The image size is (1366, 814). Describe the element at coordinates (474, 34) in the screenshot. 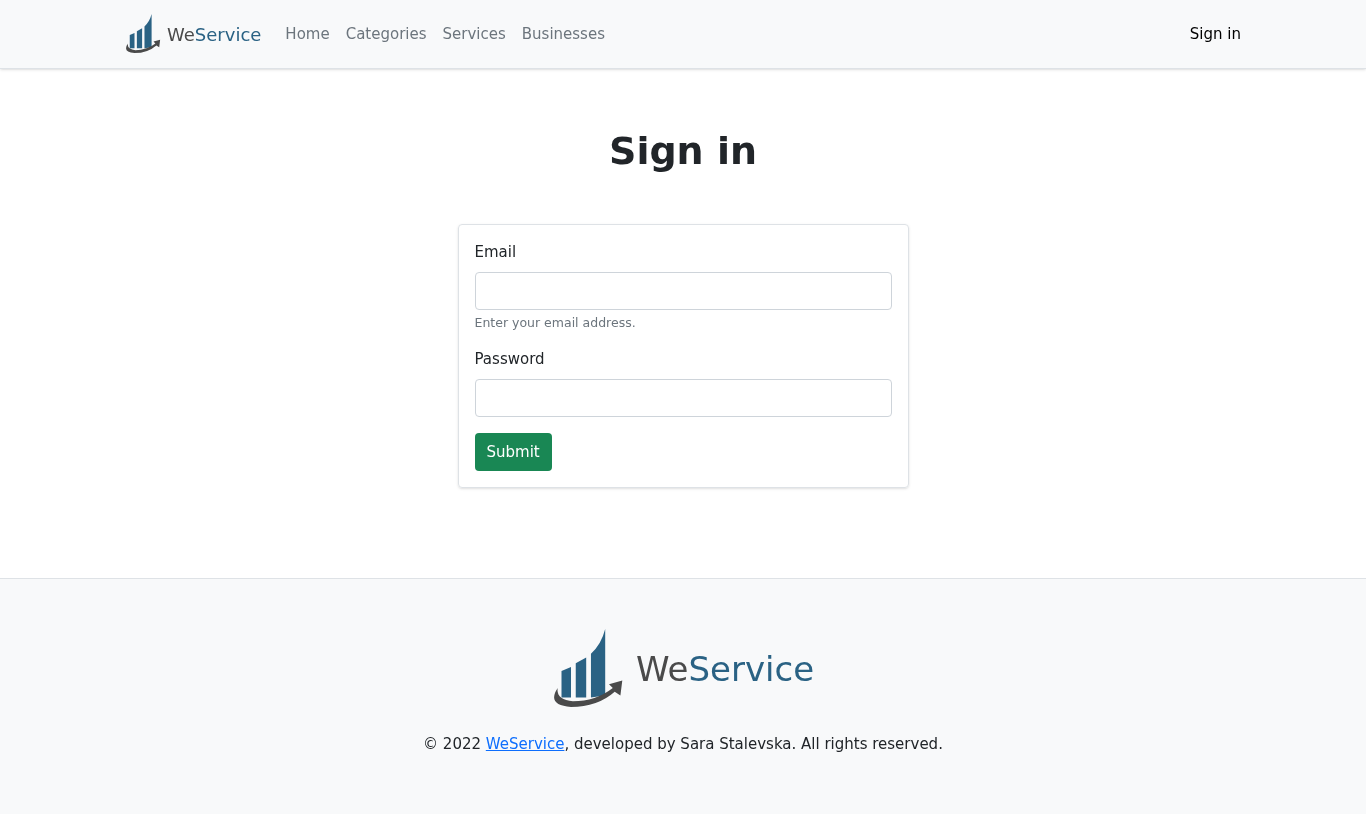

I see `nav-link: Services` at that location.